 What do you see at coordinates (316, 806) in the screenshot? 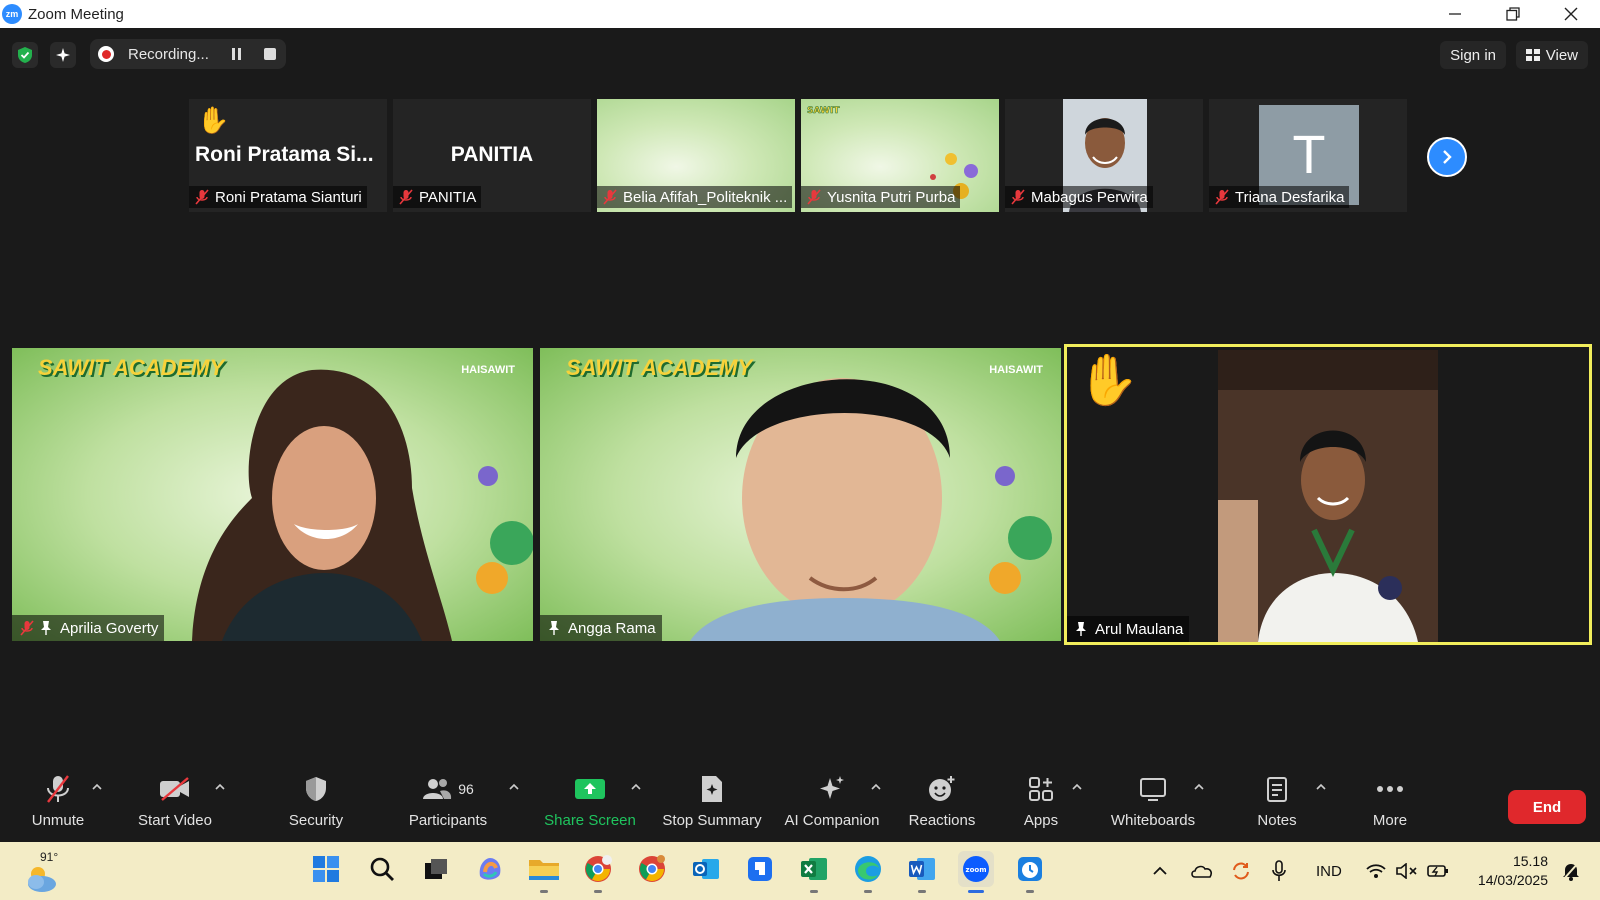
I see `security-button: Security` at bounding box center [316, 806].